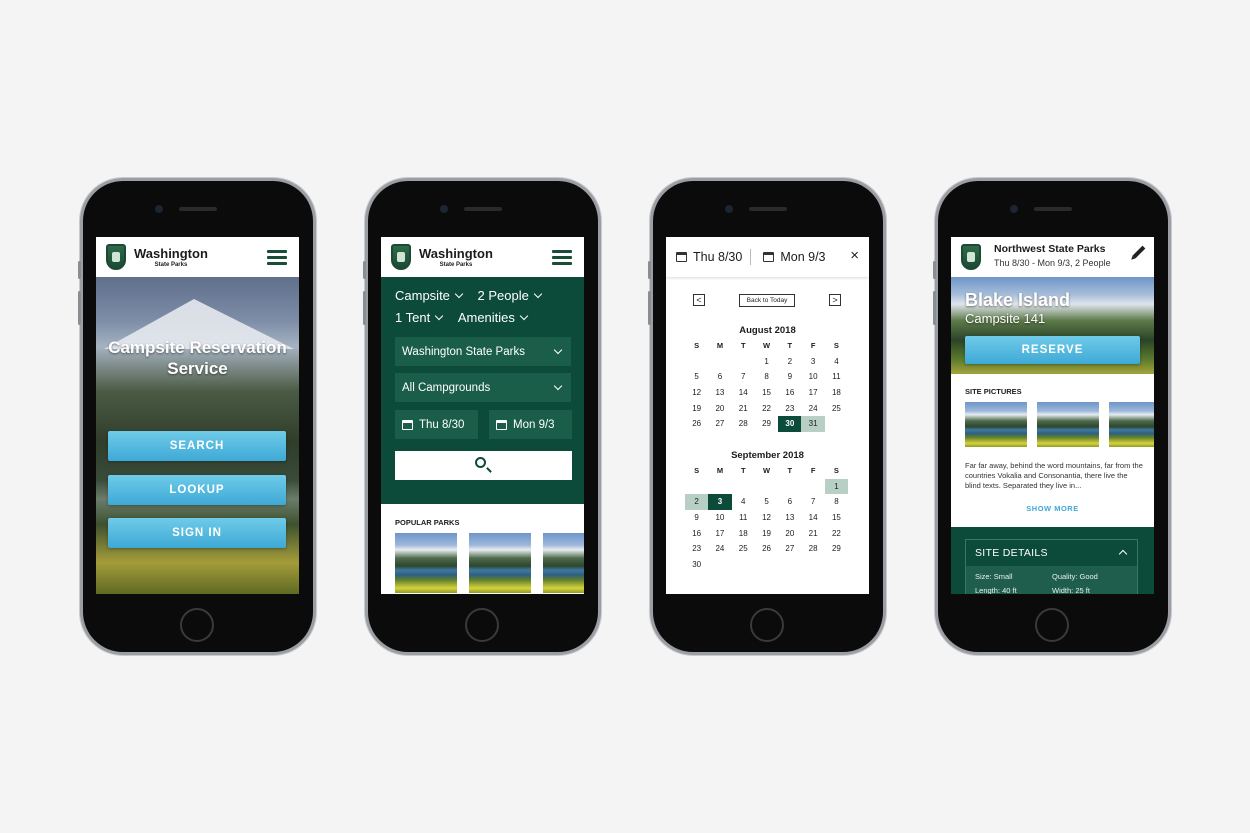 This screenshot has width=1250, height=833. What do you see at coordinates (197, 533) in the screenshot?
I see `sign-in-button: SIGN IN` at bounding box center [197, 533].